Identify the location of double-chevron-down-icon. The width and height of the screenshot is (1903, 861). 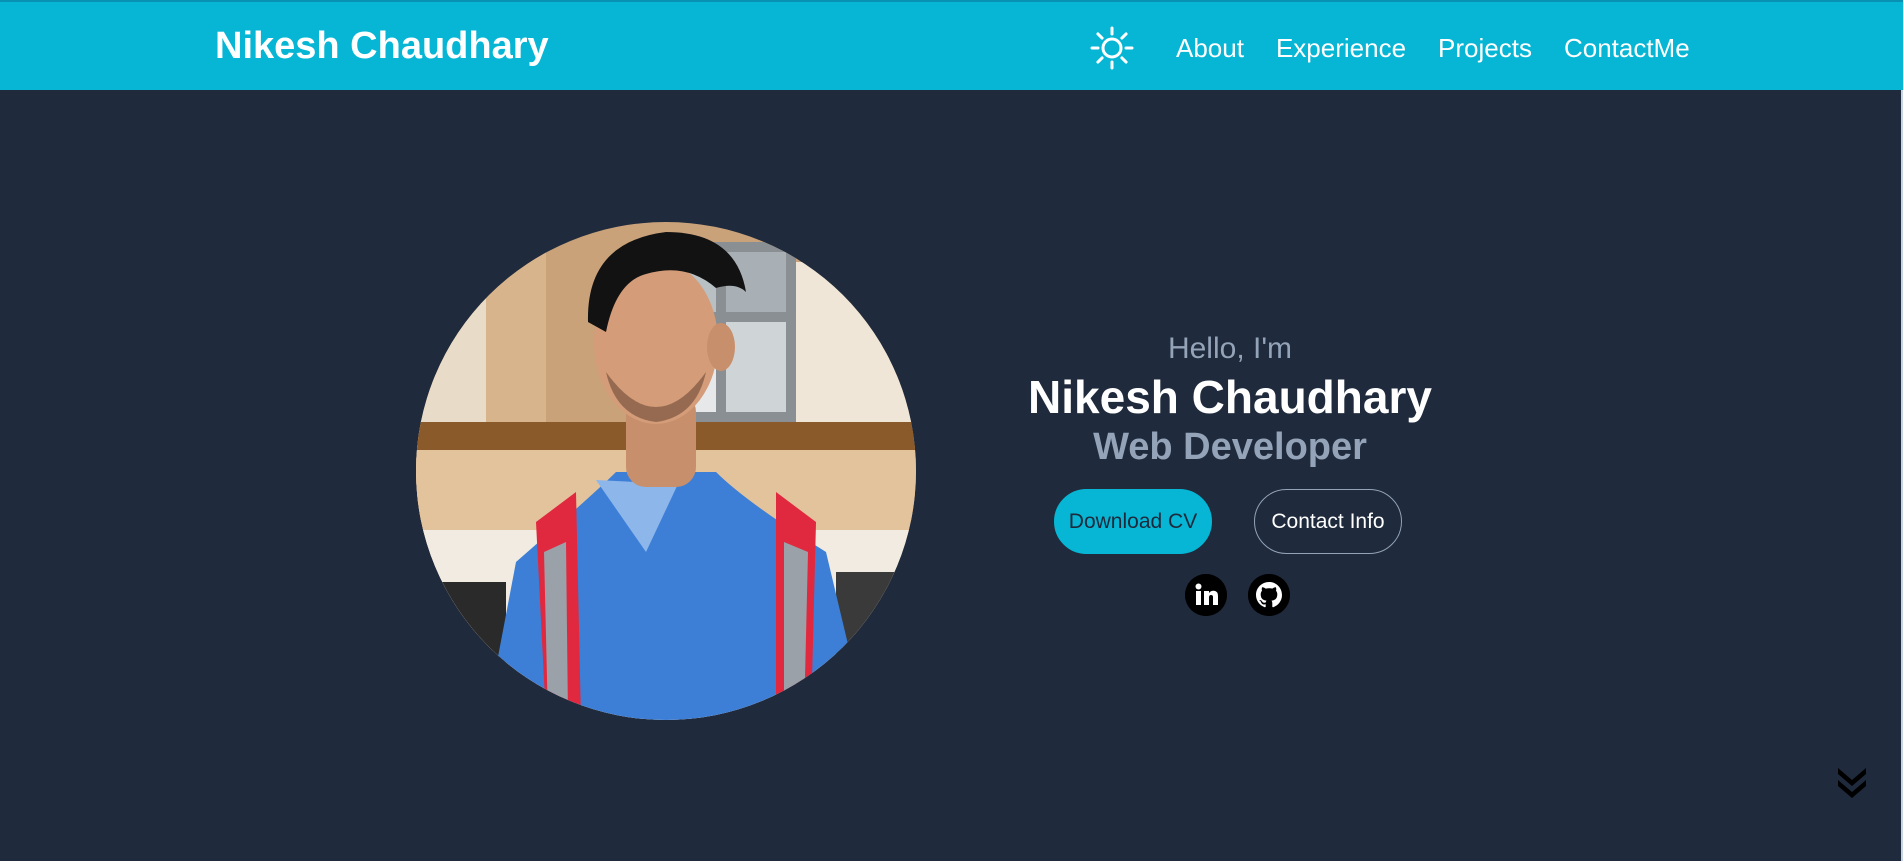
(1852, 783).